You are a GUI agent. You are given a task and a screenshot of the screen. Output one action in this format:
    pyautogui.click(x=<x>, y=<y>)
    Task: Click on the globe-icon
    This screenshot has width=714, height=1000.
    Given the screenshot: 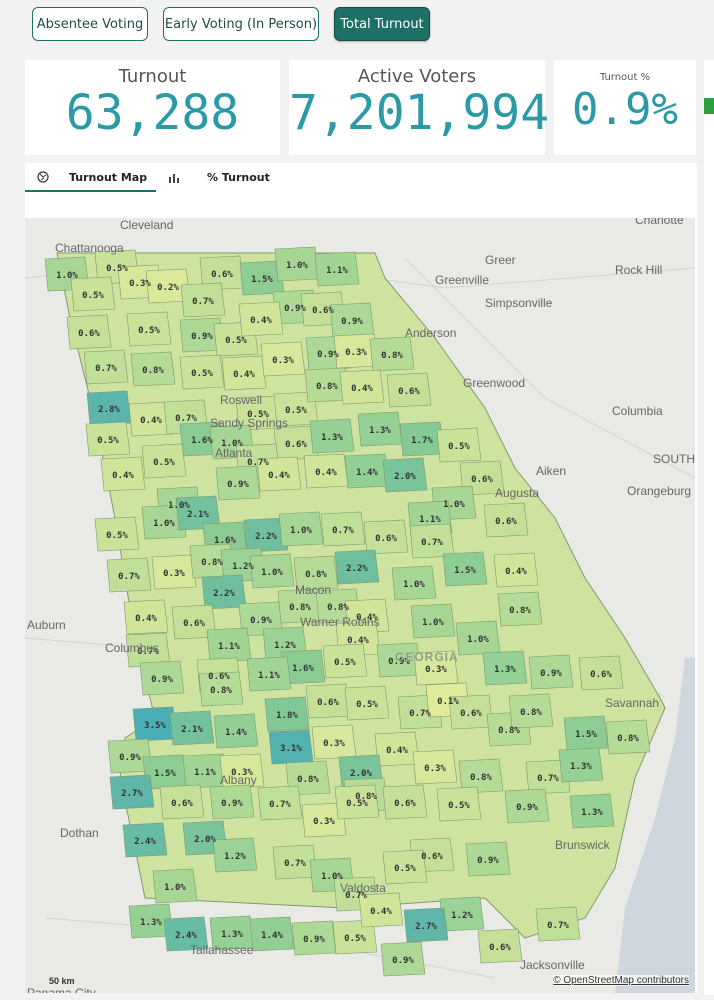 What is the action you would take?
    pyautogui.click(x=43, y=177)
    